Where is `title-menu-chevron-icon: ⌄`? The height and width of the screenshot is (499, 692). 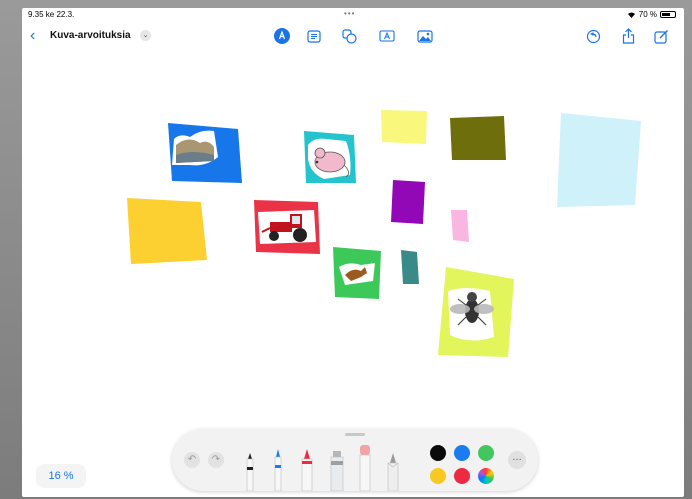
title-menu-chevron-icon: ⌄ is located at coordinates (145, 35).